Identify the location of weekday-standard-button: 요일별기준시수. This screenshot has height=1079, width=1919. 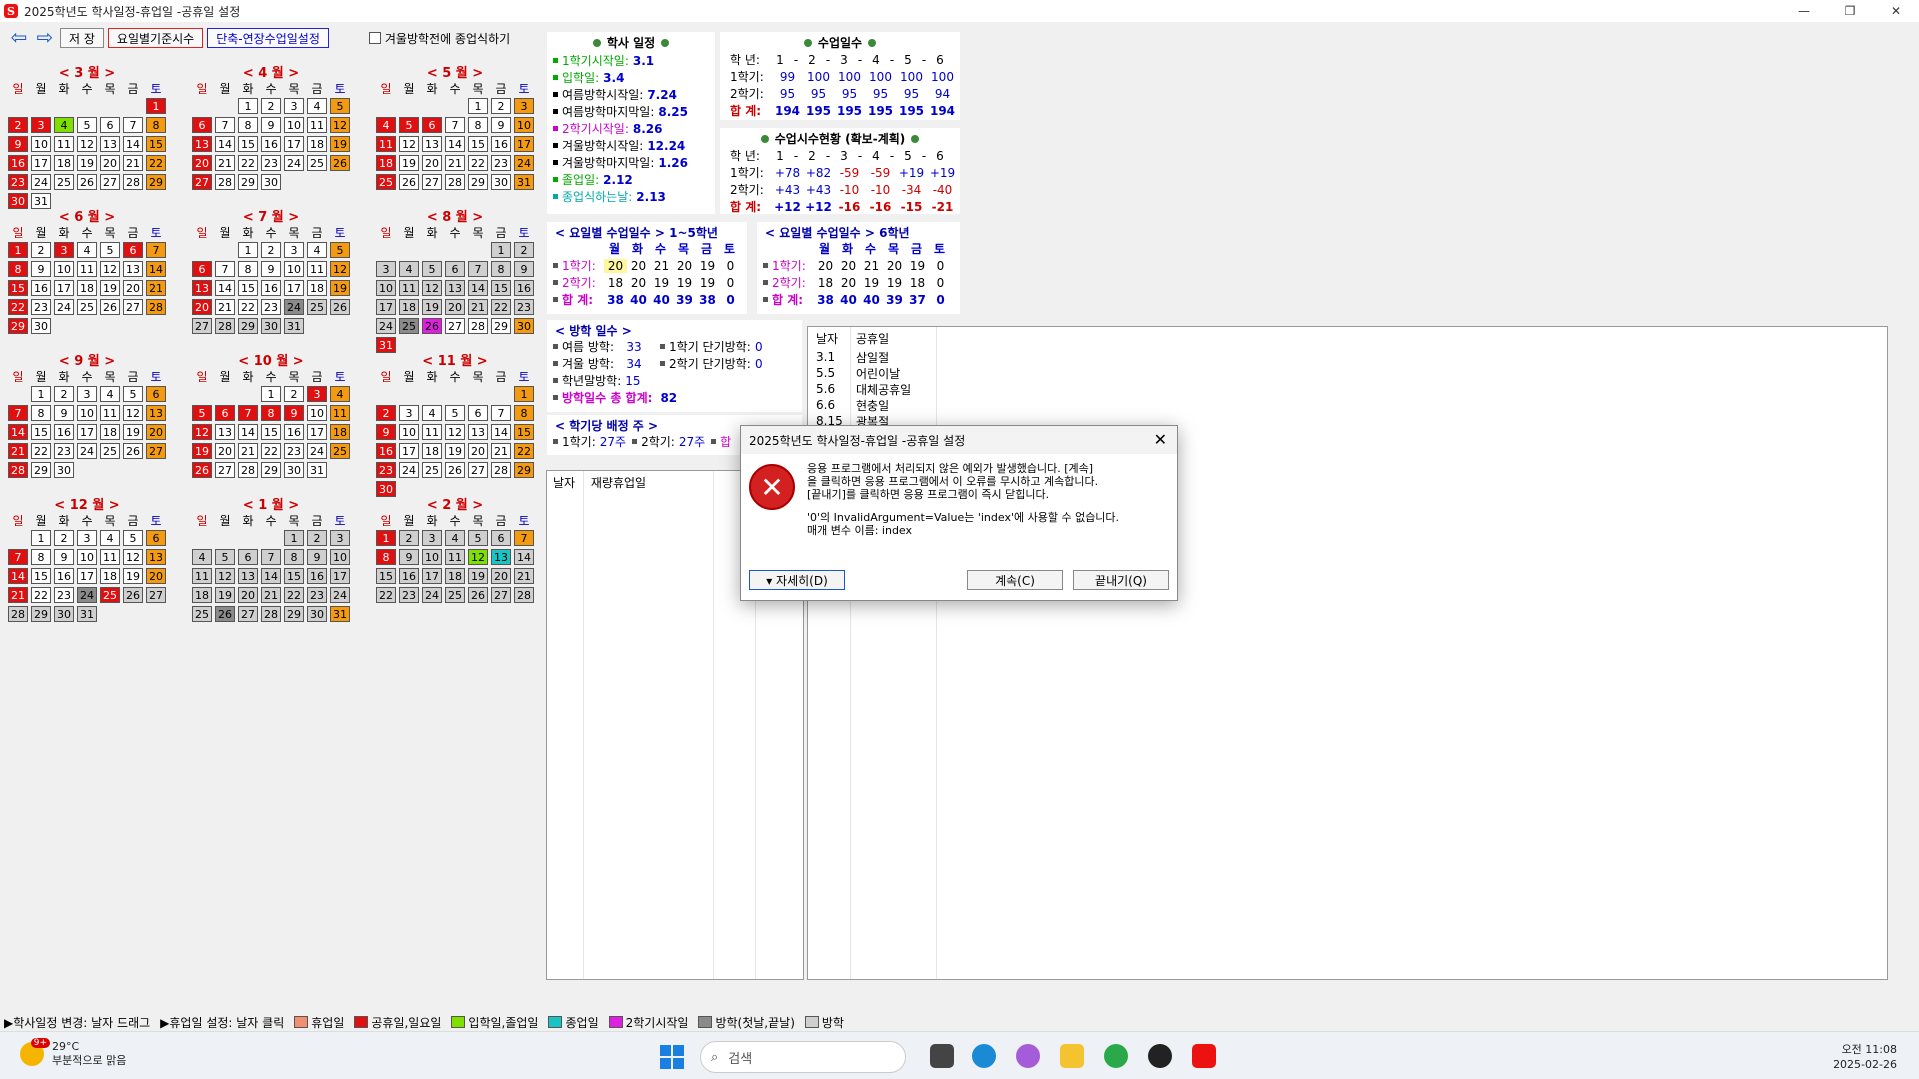
(155, 38).